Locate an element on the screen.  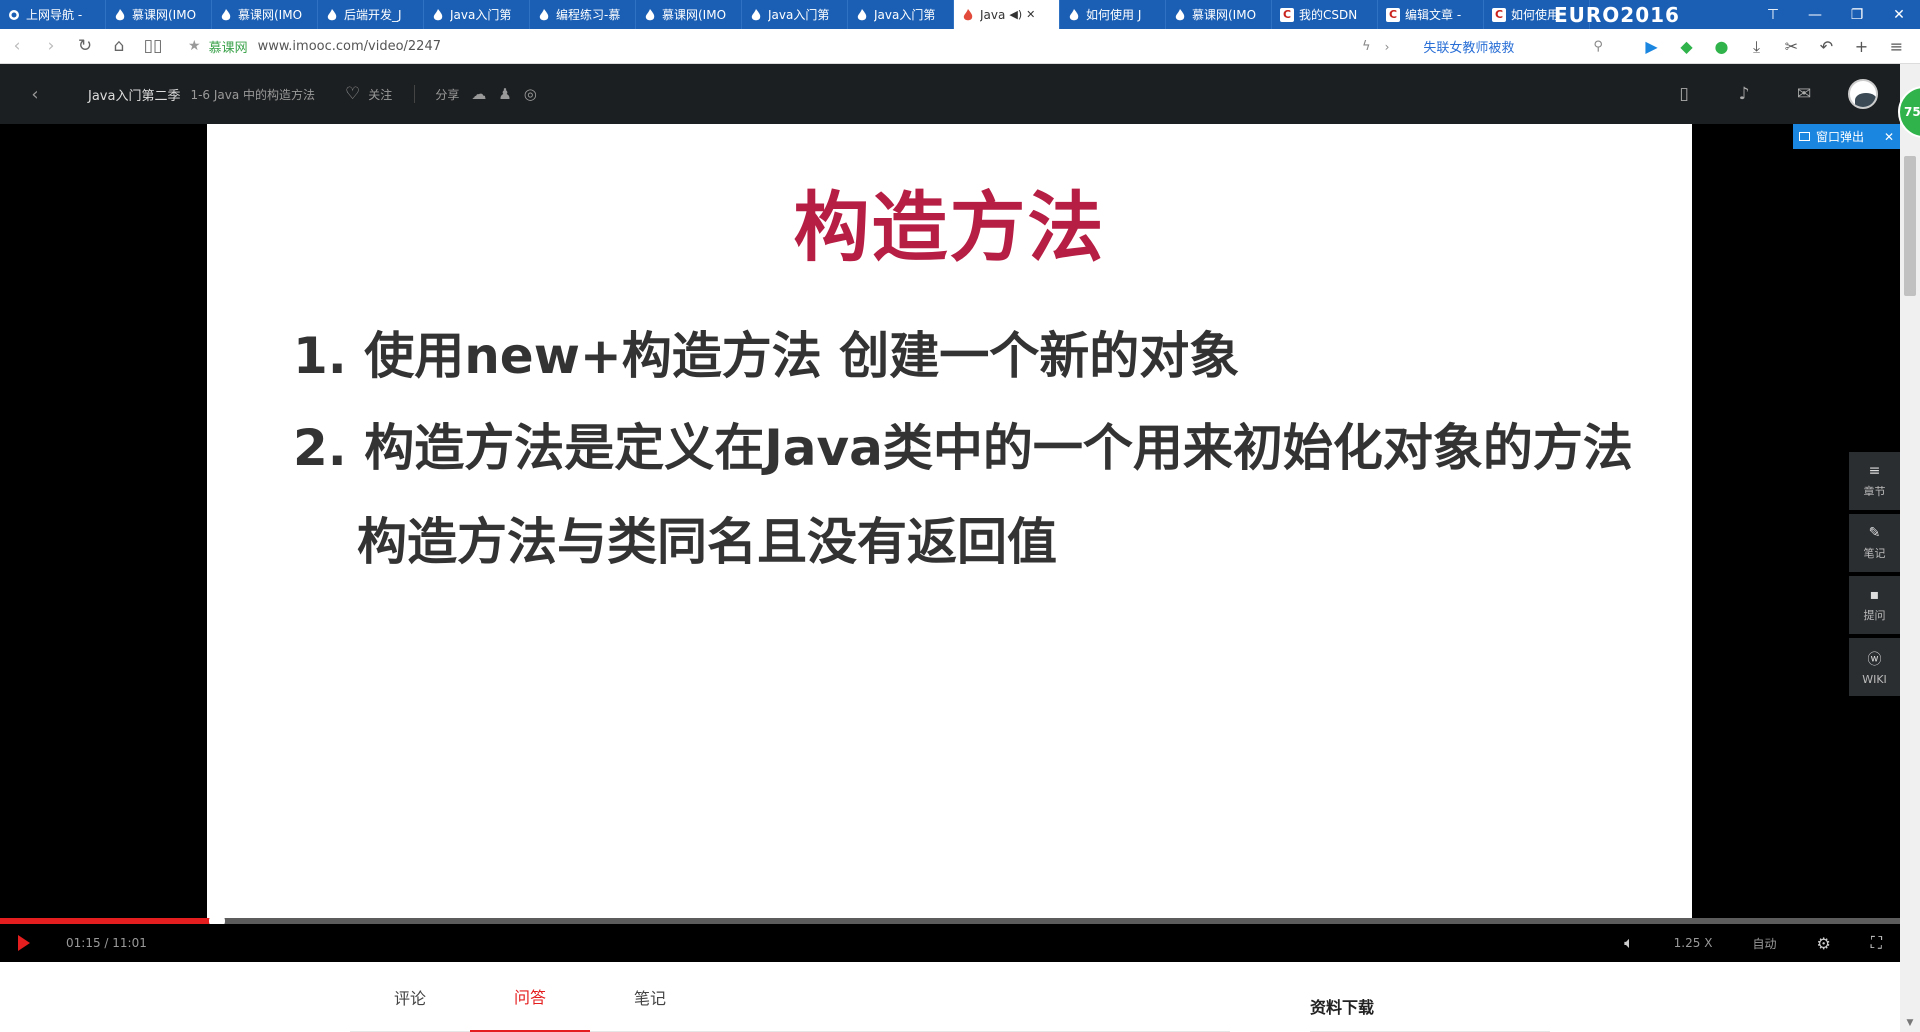
content-tabs: 评论 问答 笔记 is located at coordinates (790, 997).